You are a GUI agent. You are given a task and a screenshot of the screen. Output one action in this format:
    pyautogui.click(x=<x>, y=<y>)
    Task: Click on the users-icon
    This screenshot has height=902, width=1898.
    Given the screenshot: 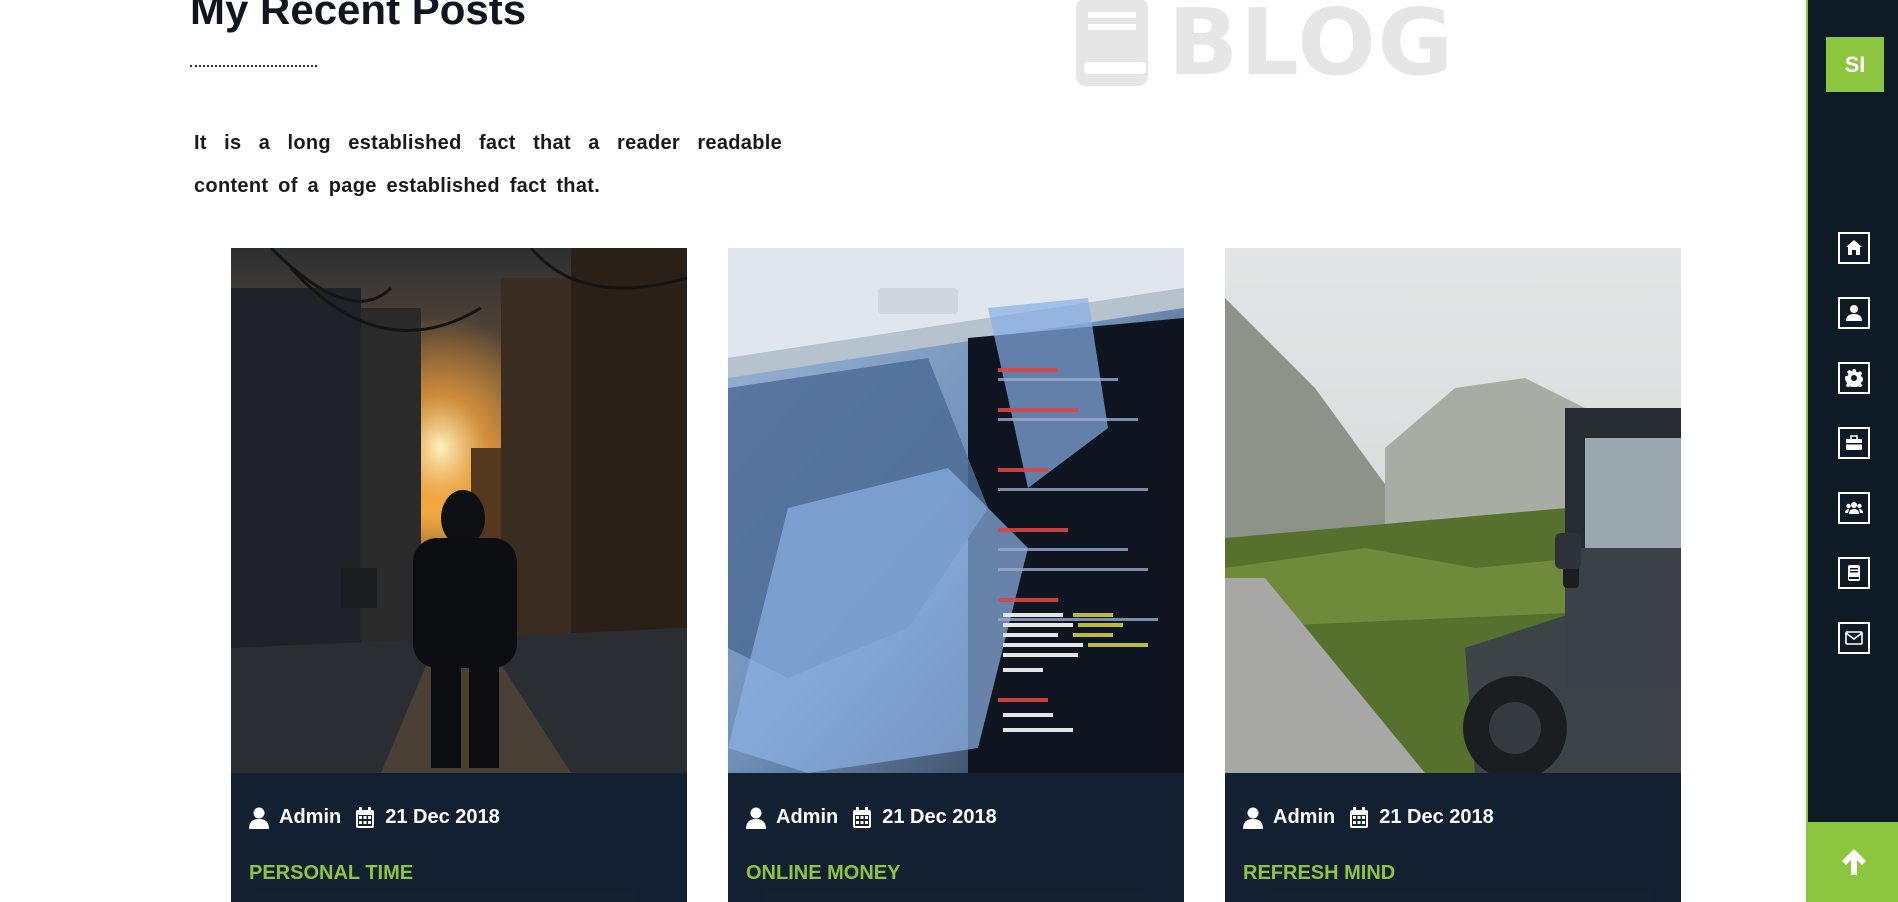 What is the action you would take?
    pyautogui.click(x=1854, y=508)
    